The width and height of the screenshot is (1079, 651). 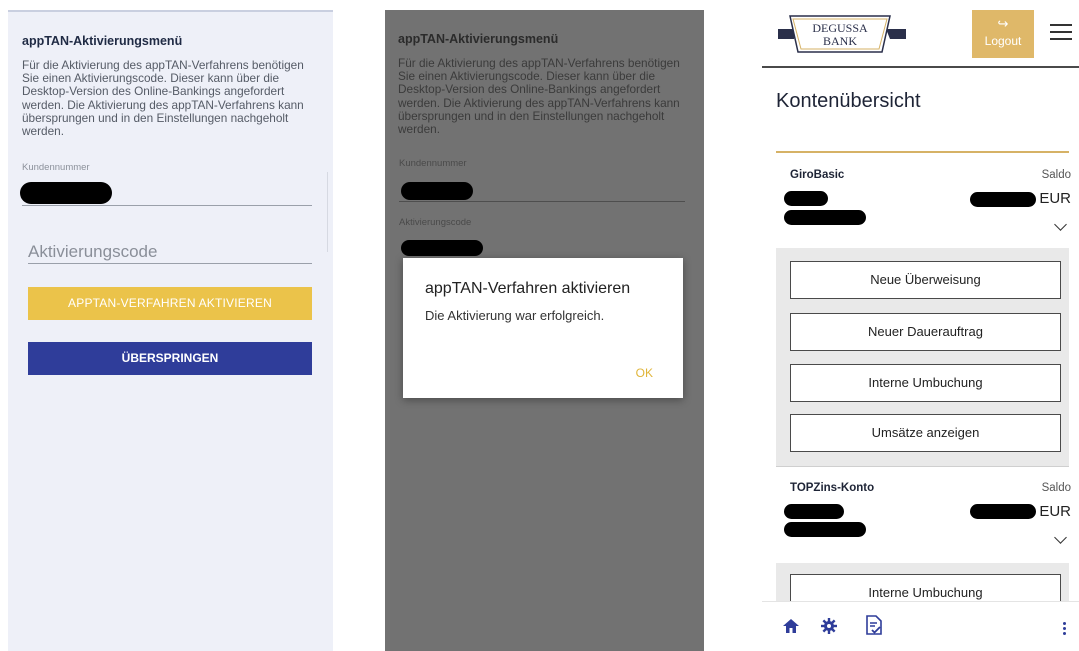 I want to click on account-name: GiroBasic, so click(x=817, y=175).